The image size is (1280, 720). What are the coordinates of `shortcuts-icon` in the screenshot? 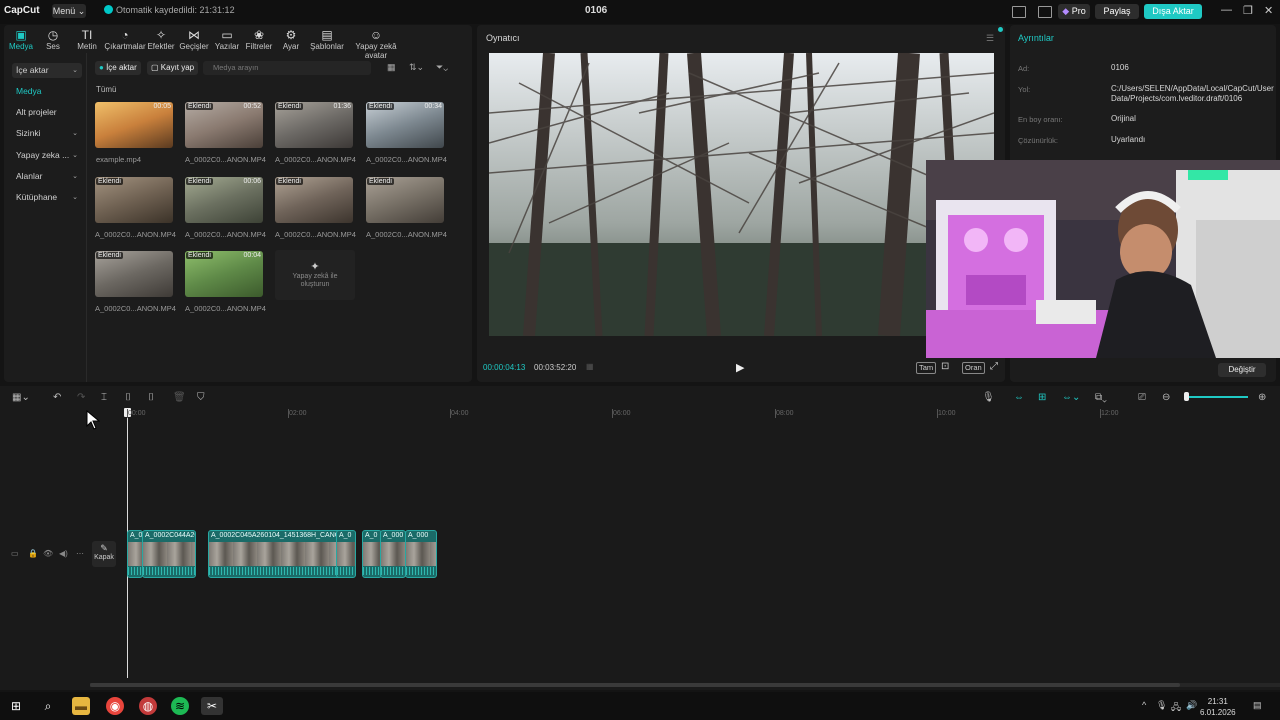 It's located at (1045, 12).